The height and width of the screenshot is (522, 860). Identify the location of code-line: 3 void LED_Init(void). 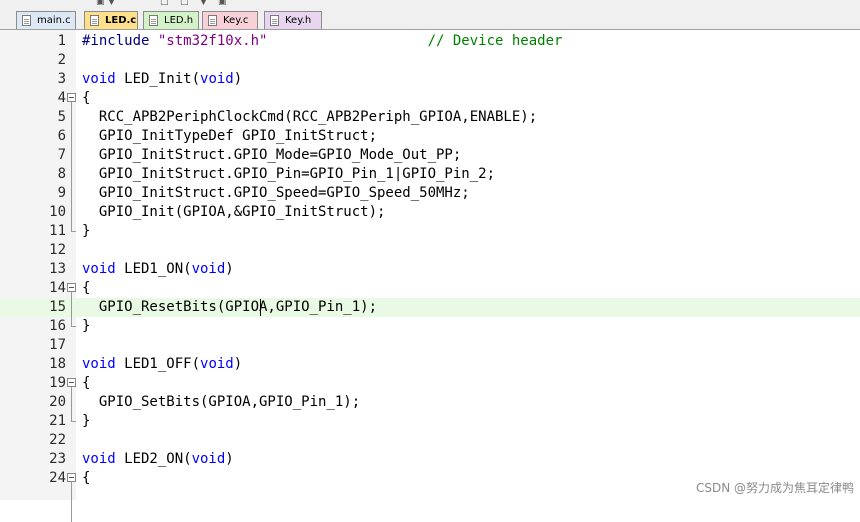
(430, 79).